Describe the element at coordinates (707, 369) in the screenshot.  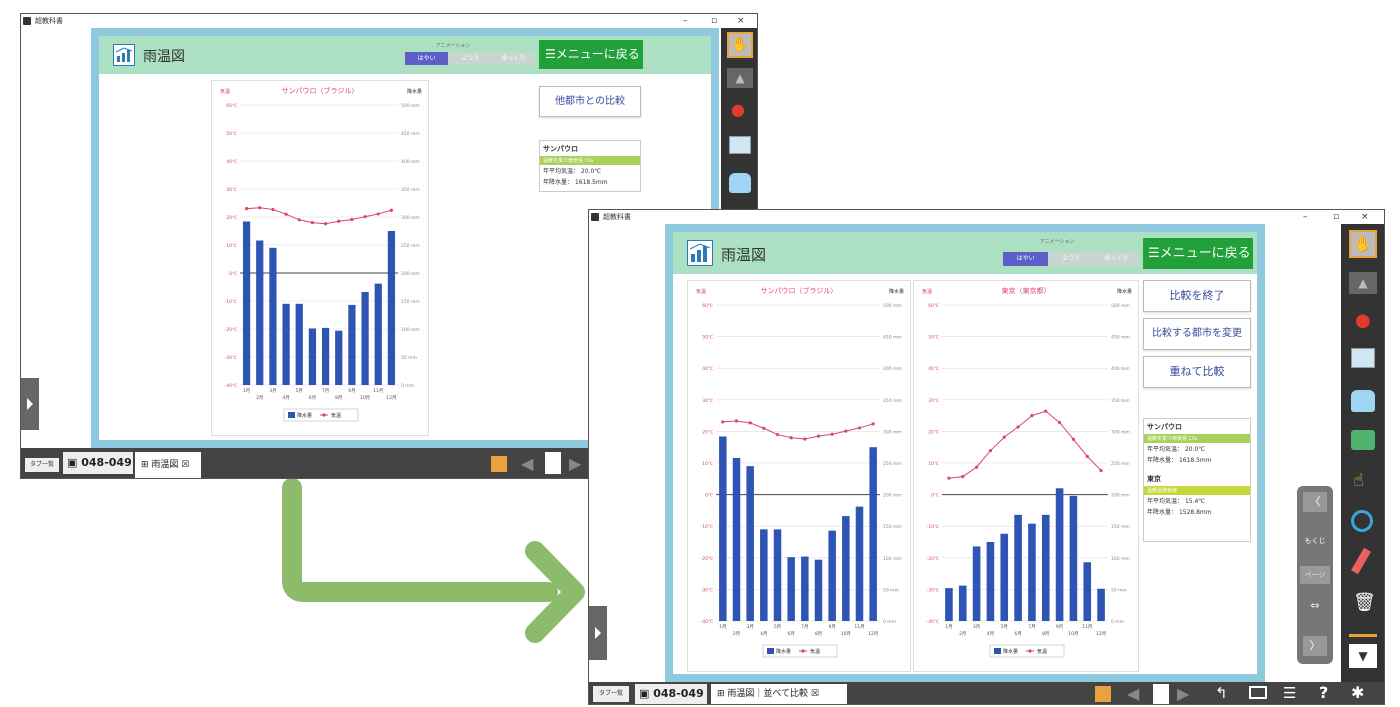
I see `temp-tick-label: 40℃` at that location.